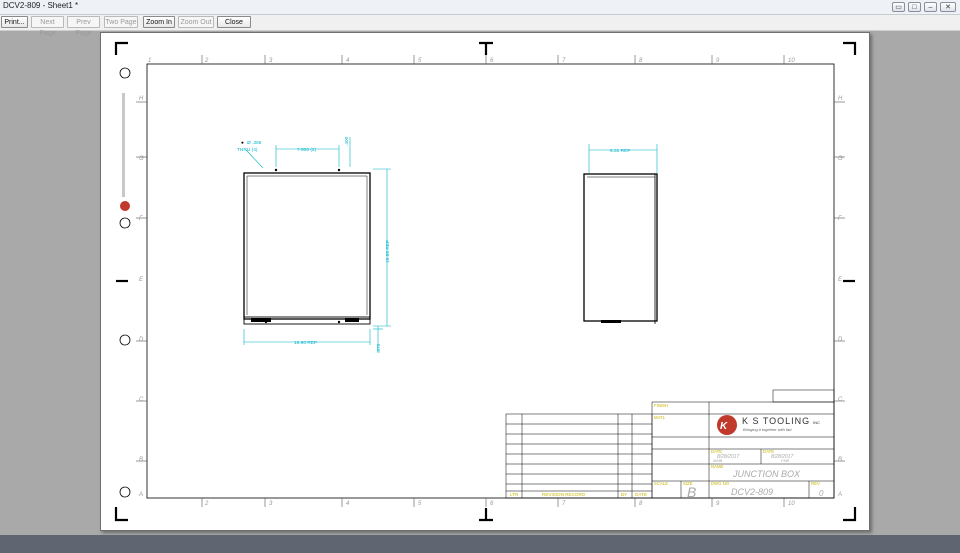  I want to click on restore-icon: ▭, so click(898, 7).